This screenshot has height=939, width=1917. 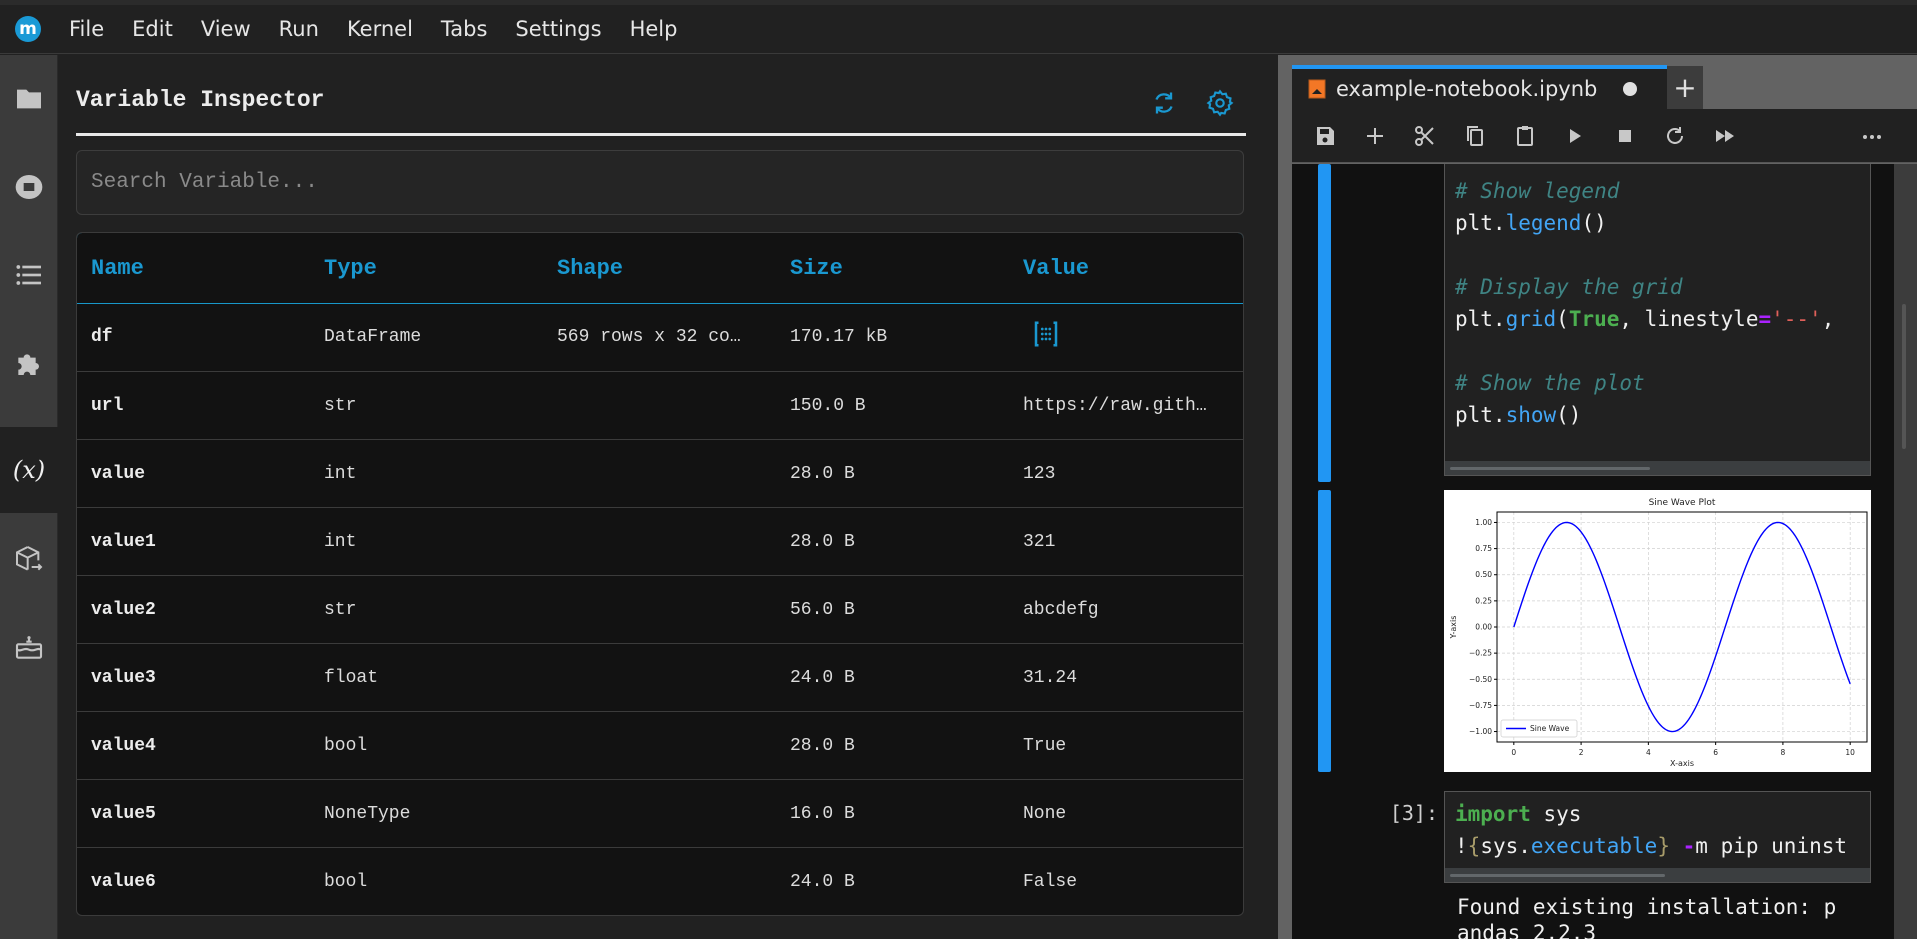 What do you see at coordinates (1324, 631) in the screenshot?
I see `output-collapser` at bounding box center [1324, 631].